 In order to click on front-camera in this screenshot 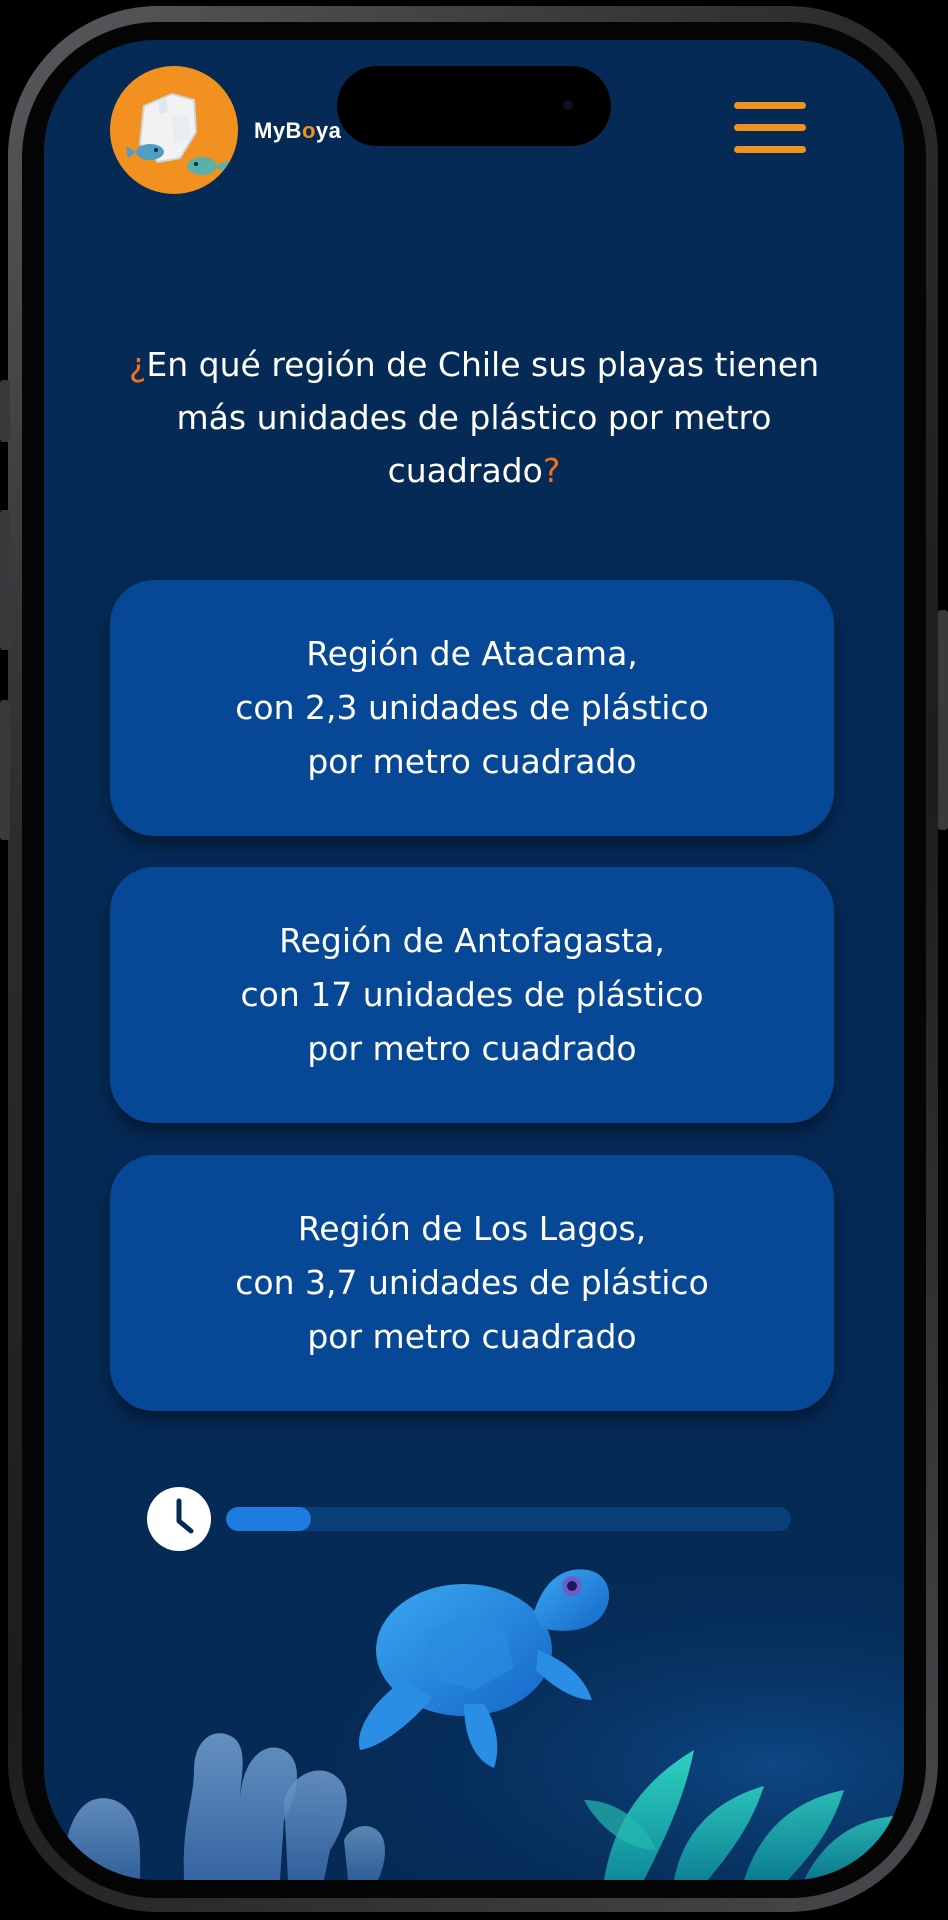, I will do `click(568, 105)`.